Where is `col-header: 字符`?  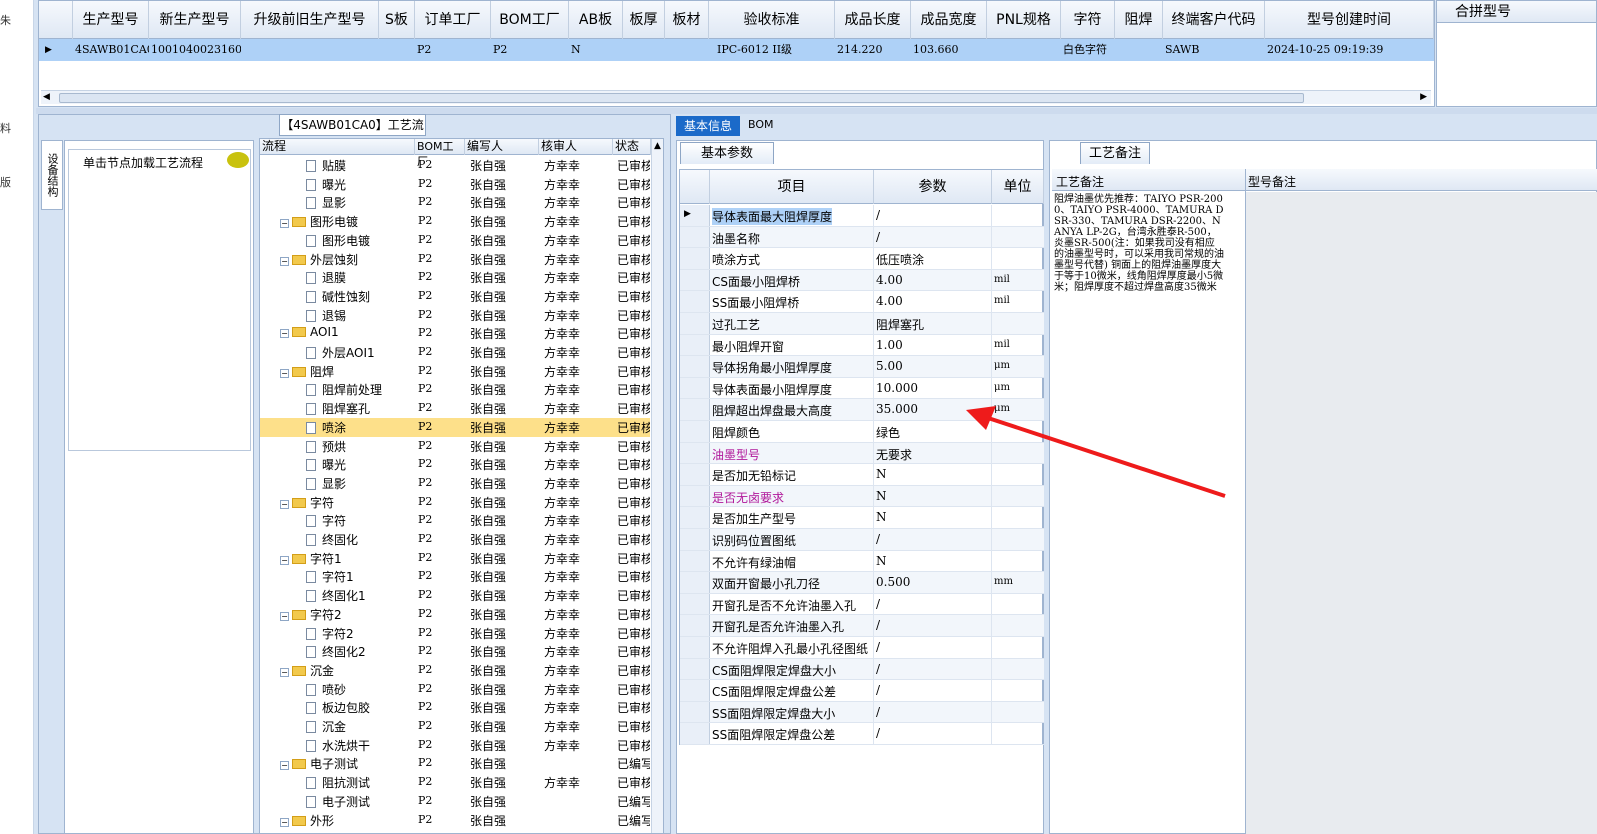 col-header: 字符 is located at coordinates (1088, 20).